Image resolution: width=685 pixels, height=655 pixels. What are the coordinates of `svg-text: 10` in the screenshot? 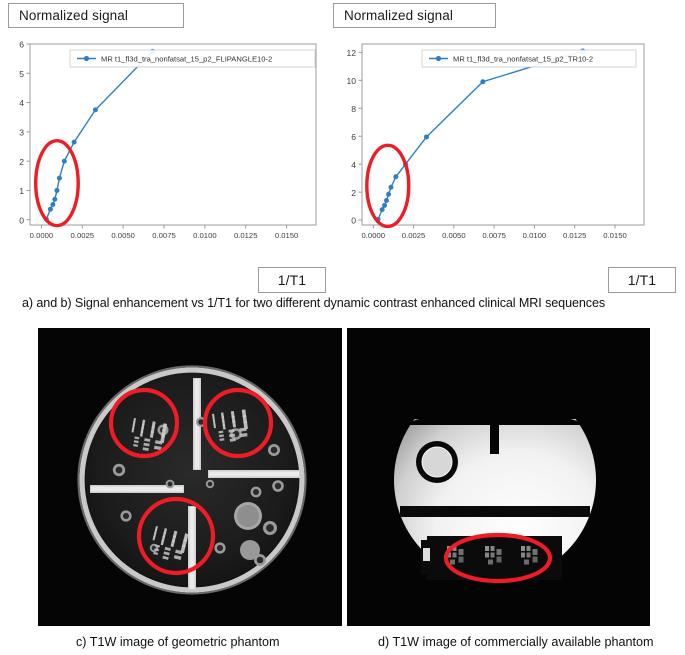 It's located at (351, 81).